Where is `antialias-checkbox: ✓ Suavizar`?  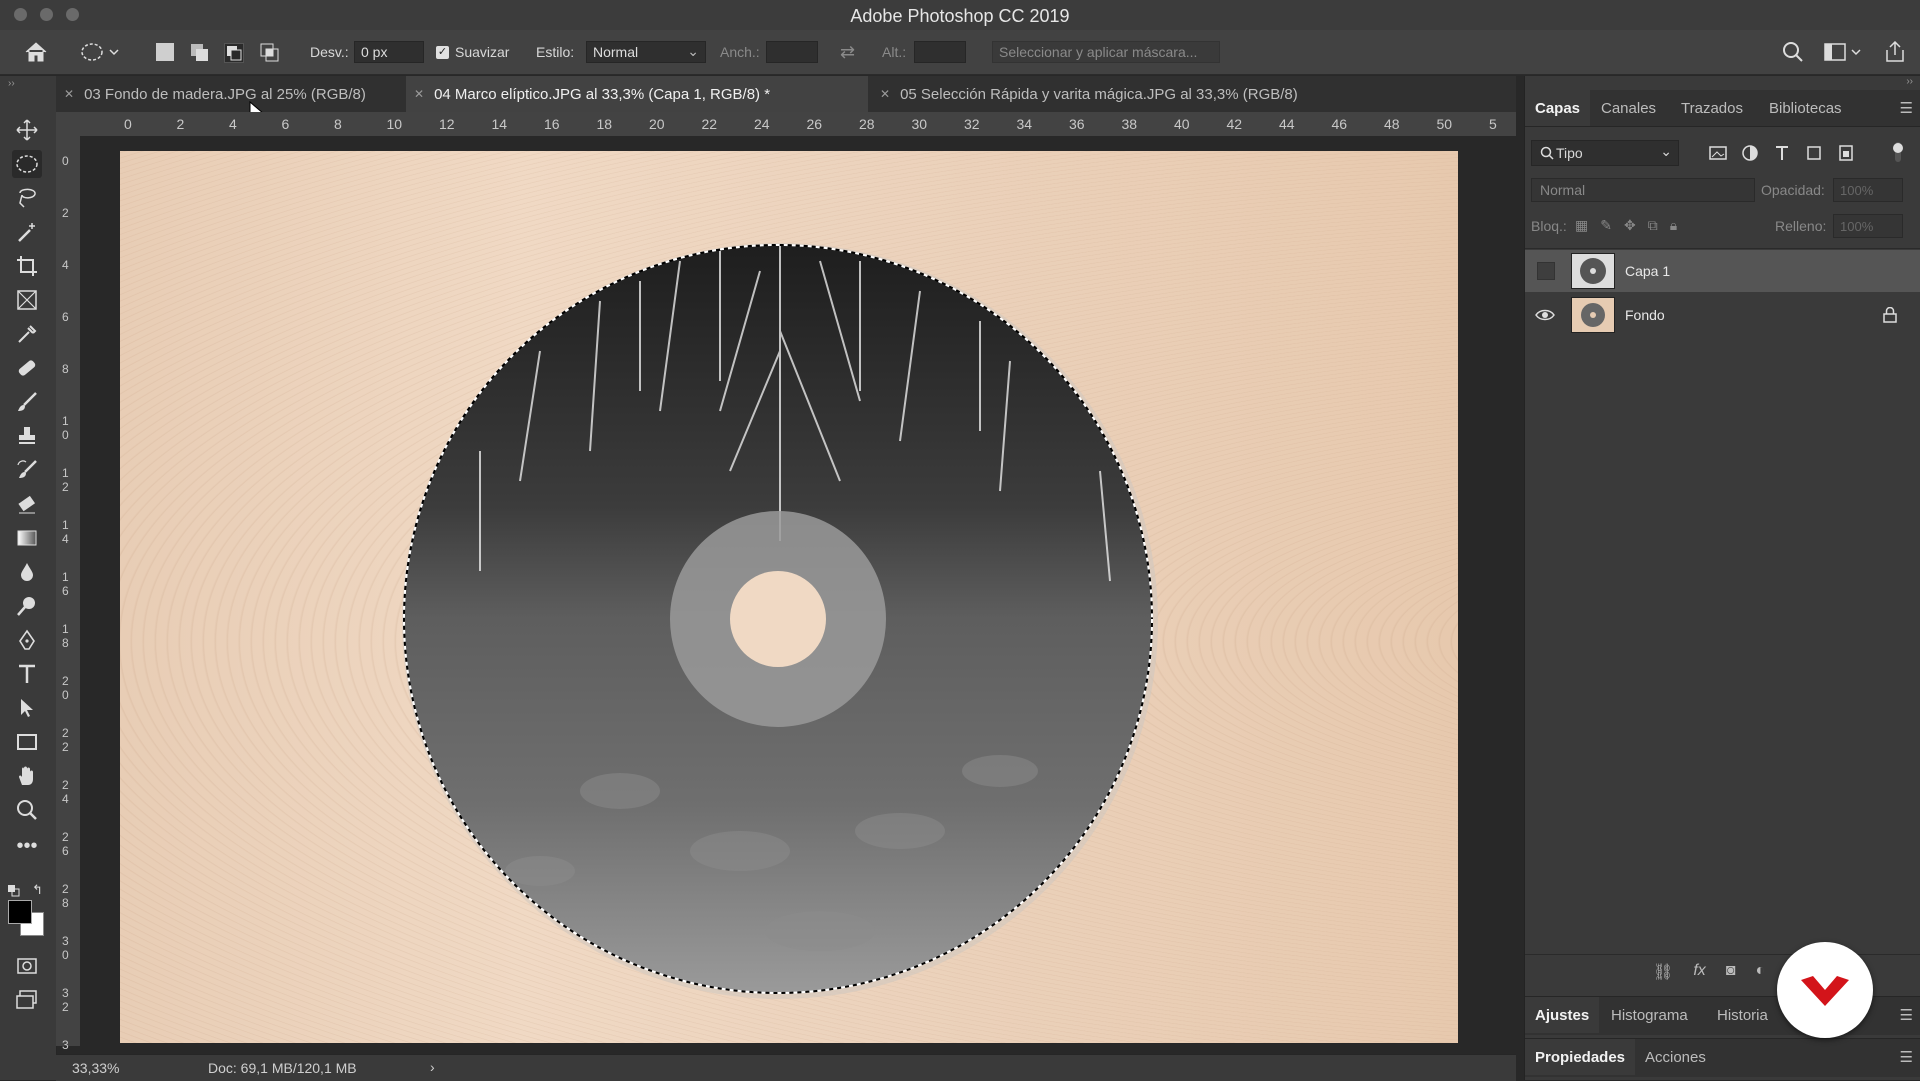 antialias-checkbox: ✓ Suavizar is located at coordinates (472, 52).